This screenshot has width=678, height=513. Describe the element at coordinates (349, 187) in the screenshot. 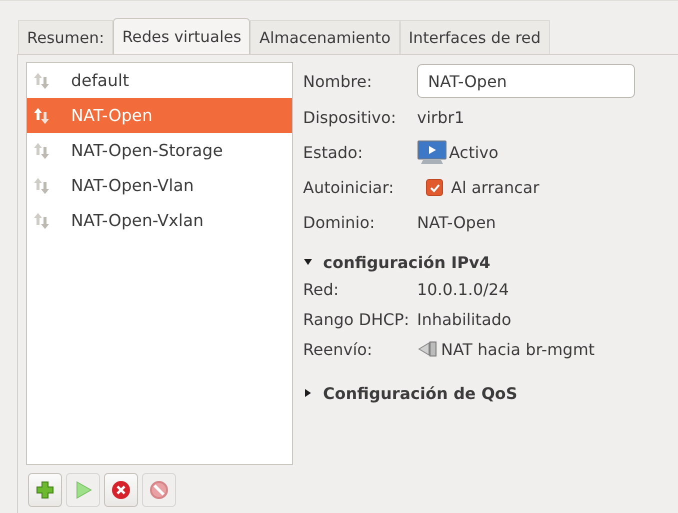

I see `field-label: Autoiniciar:` at that location.